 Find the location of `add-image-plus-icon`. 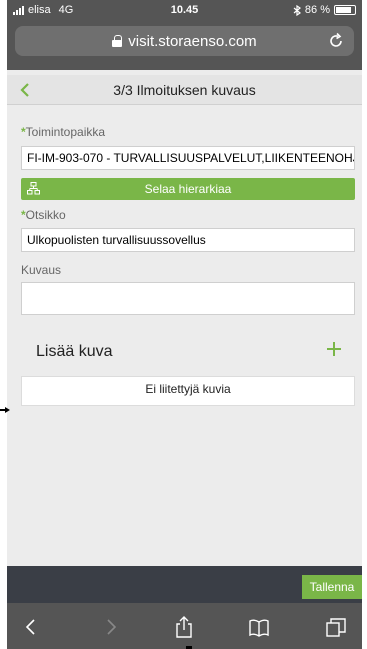

add-image-plus-icon is located at coordinates (334, 349).